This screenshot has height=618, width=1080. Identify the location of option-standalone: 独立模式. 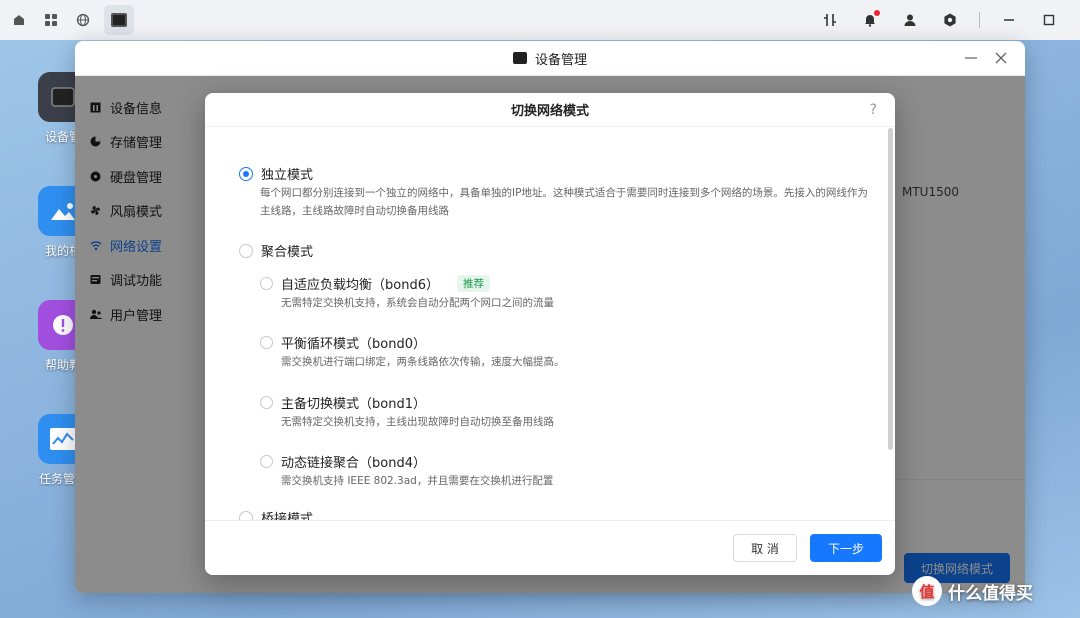
(276, 173).